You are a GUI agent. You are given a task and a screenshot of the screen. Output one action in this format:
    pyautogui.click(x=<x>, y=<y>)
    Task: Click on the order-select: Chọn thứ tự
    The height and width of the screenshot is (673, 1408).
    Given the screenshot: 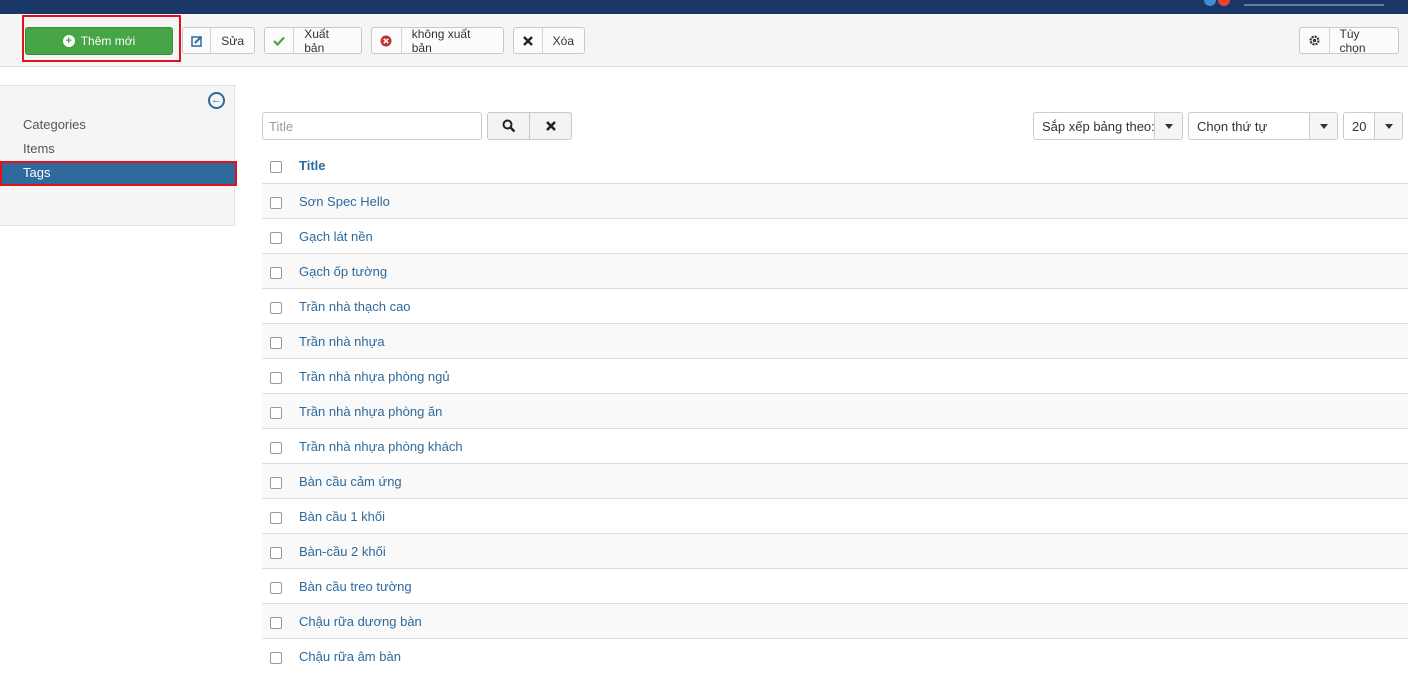 What is the action you would take?
    pyautogui.click(x=1263, y=126)
    